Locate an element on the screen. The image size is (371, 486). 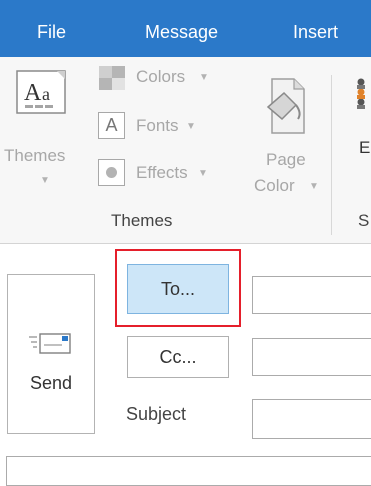
colors-button: Colors ▼ is located at coordinates (154, 78).